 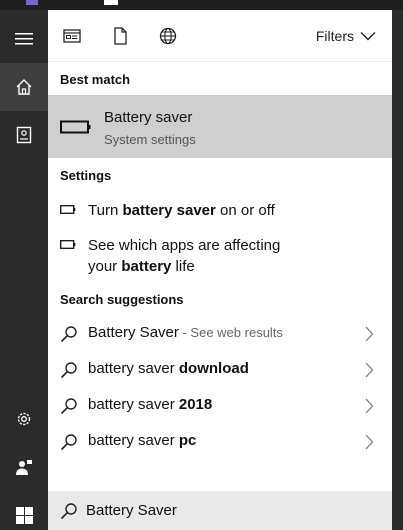 I want to click on setting-label: Turn battery saver on or off, so click(x=181, y=210).